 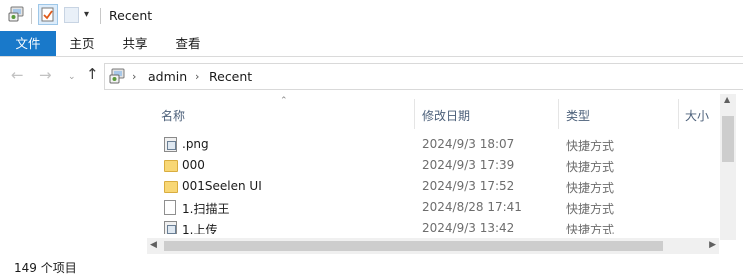 I want to click on window-network-icon, so click(x=17, y=16).